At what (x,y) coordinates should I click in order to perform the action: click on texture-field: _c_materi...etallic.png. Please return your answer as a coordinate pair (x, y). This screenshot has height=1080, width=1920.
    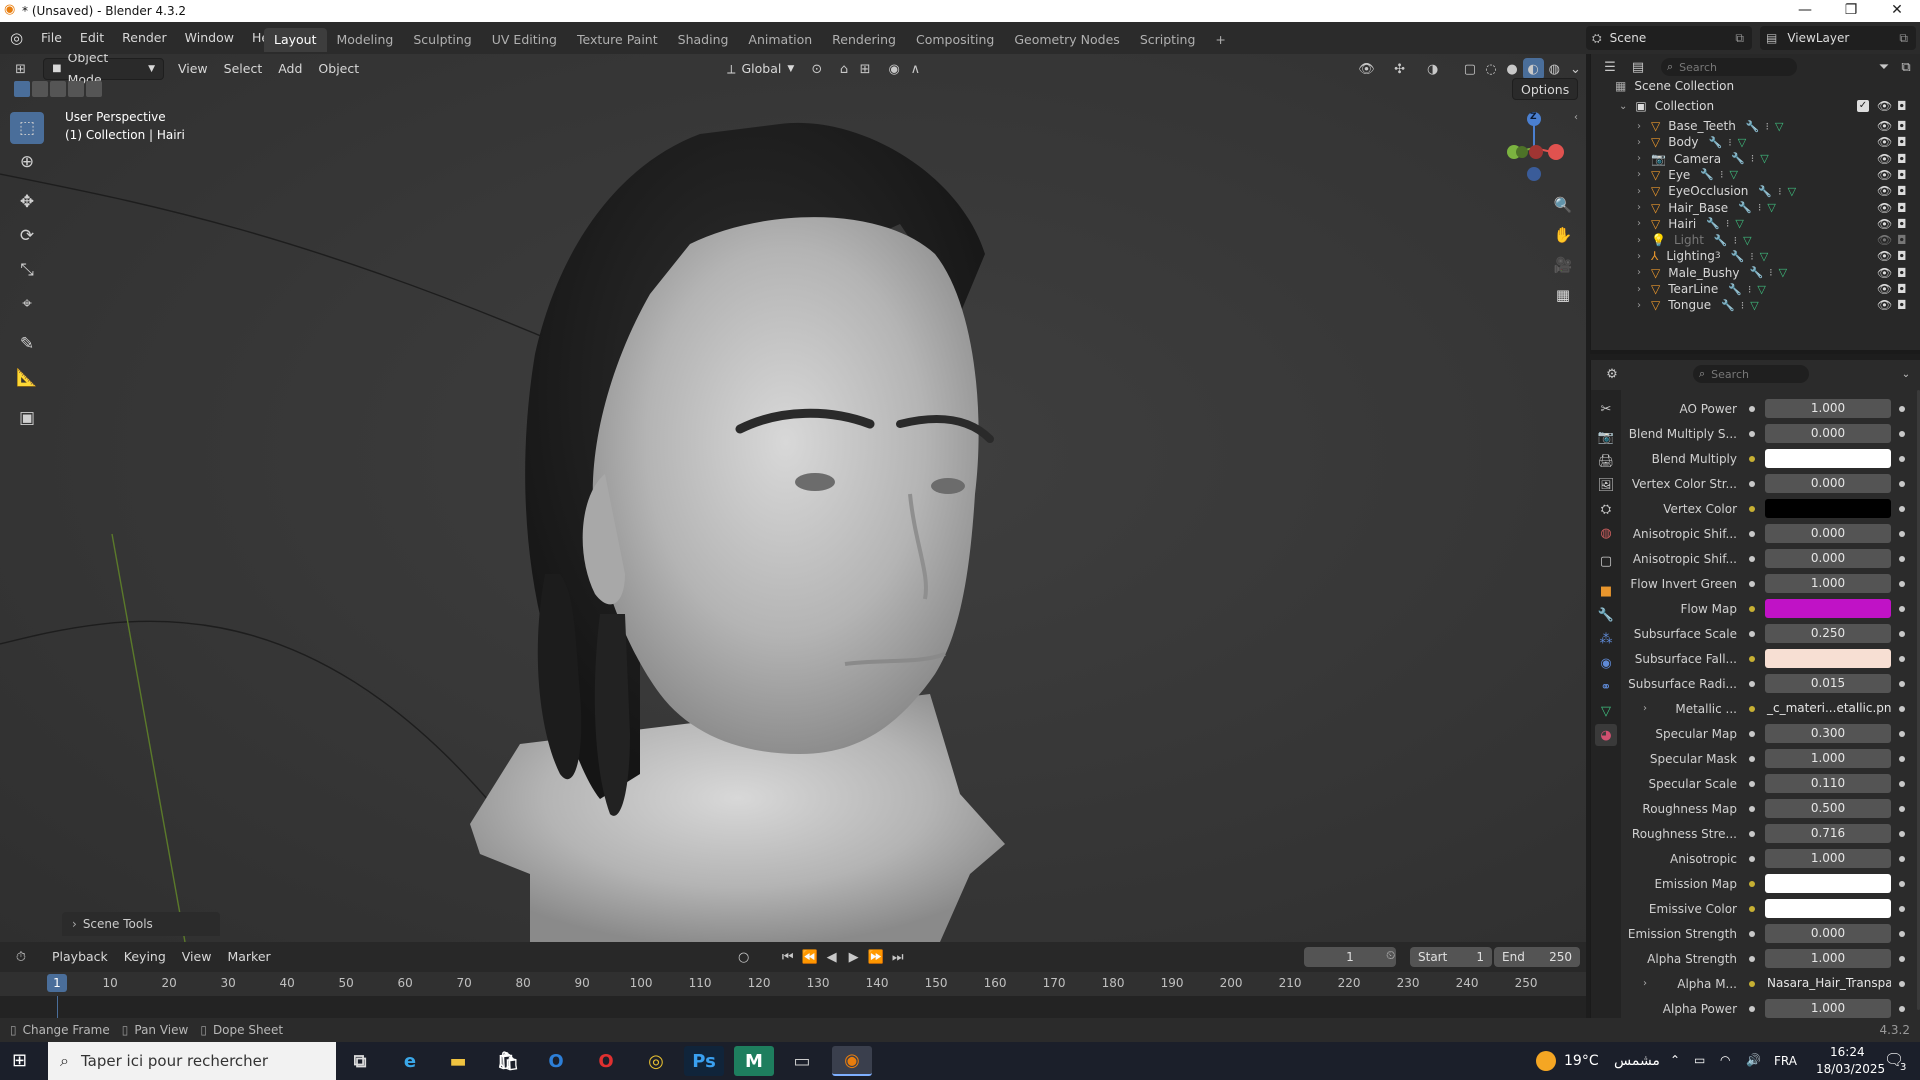
    Looking at the image, I should click on (1828, 708).